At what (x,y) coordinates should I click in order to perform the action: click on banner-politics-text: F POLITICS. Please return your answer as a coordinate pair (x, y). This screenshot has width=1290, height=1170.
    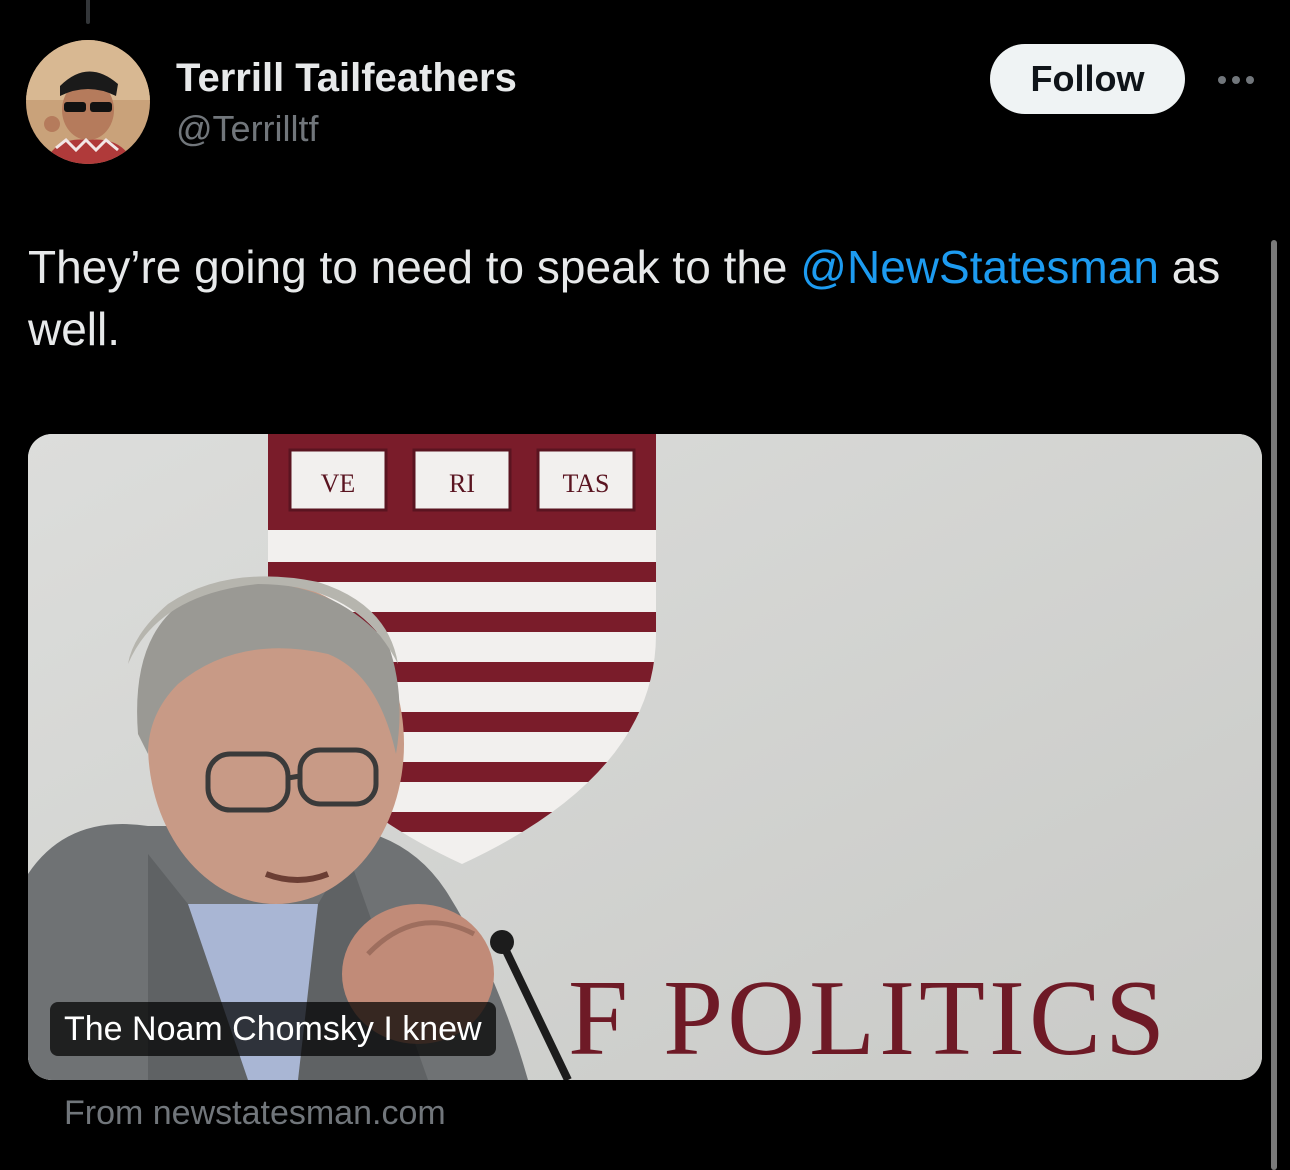
    Looking at the image, I should click on (868, 1018).